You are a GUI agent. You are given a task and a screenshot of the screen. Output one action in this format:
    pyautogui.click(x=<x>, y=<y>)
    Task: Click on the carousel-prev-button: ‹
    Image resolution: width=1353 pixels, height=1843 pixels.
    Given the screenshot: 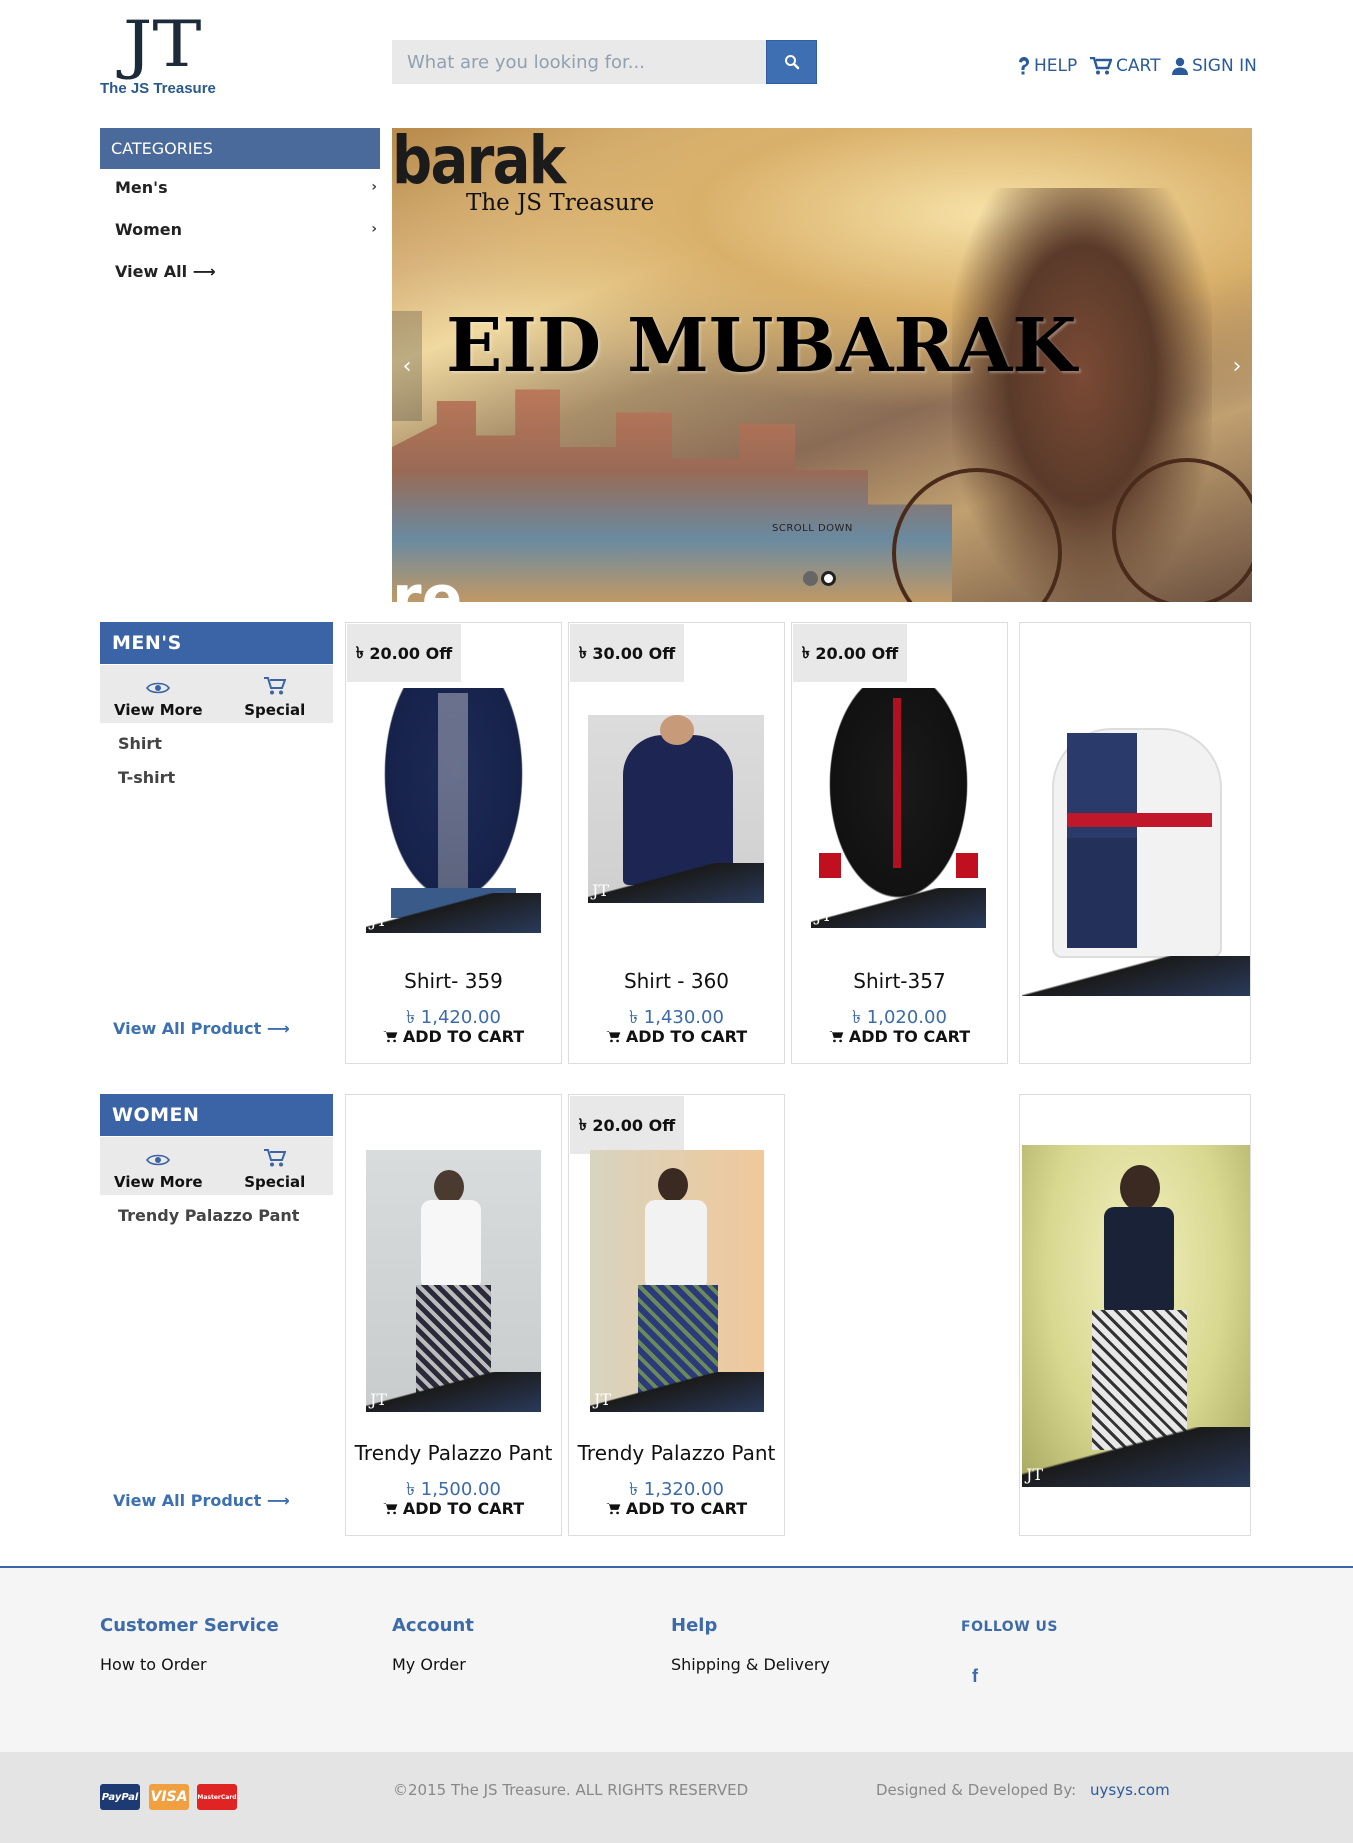 What is the action you would take?
    pyautogui.click(x=407, y=366)
    